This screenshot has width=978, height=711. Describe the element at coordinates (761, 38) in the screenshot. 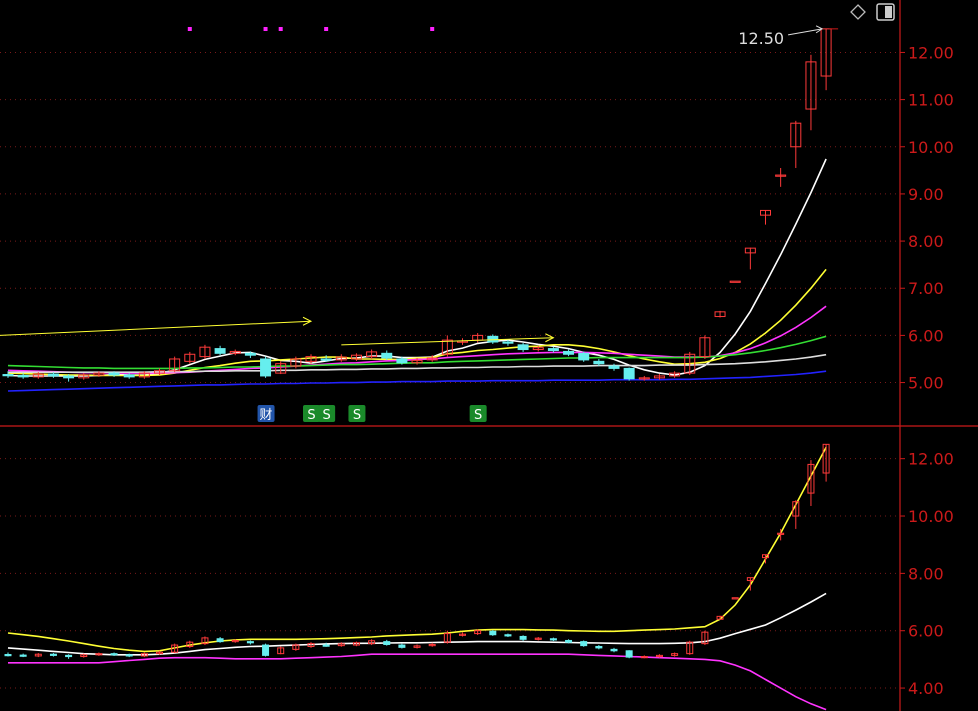

I see `high-price-label: 12.50` at that location.